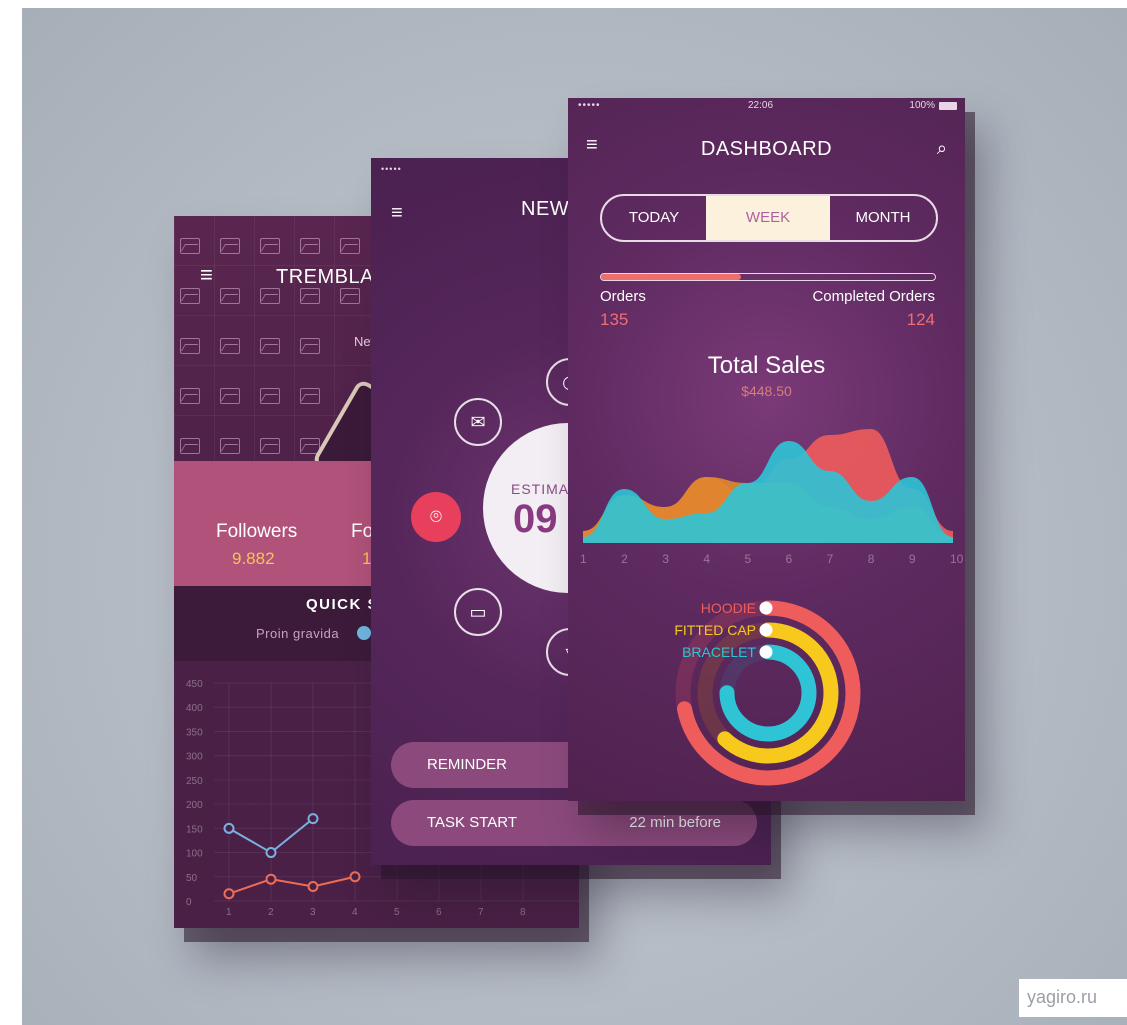 This screenshot has height=1025, width=1127. I want to click on task-start-row: TASK START 22 min before, so click(574, 823).